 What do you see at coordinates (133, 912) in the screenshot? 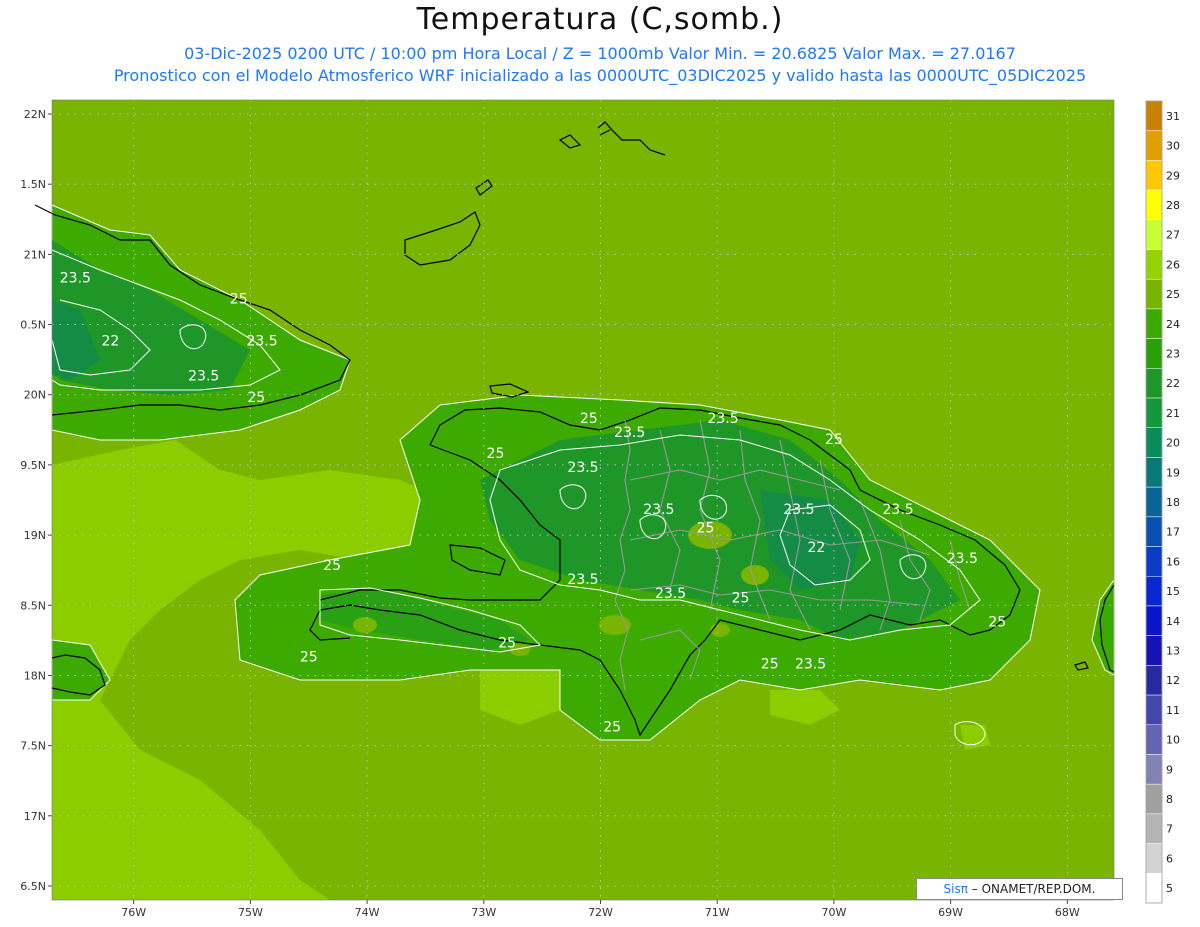
I see `lon-label-76W: 76W` at bounding box center [133, 912].